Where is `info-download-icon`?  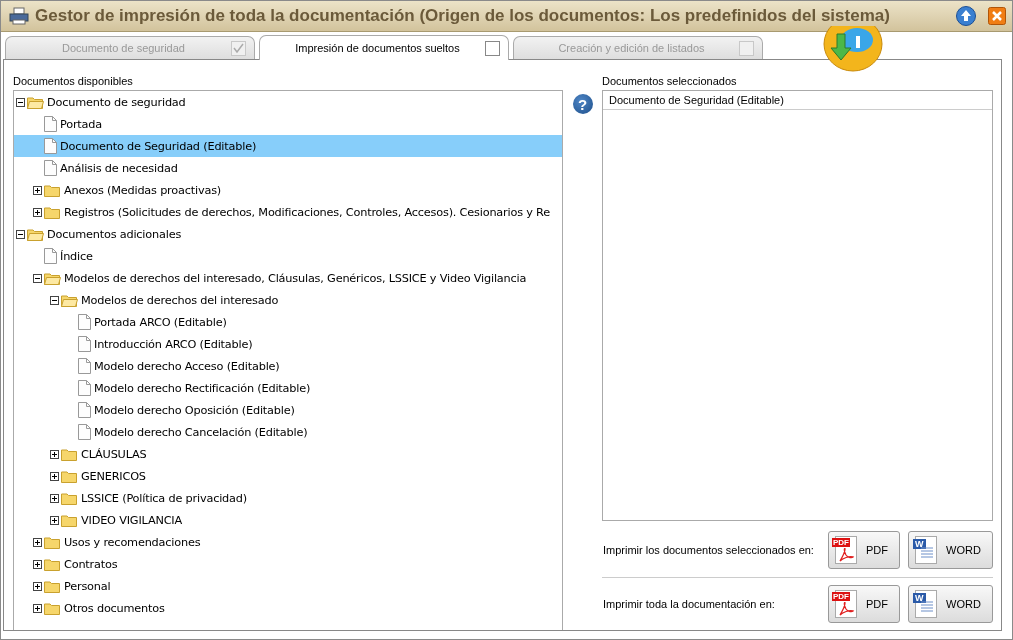 info-download-icon is located at coordinates (853, 49).